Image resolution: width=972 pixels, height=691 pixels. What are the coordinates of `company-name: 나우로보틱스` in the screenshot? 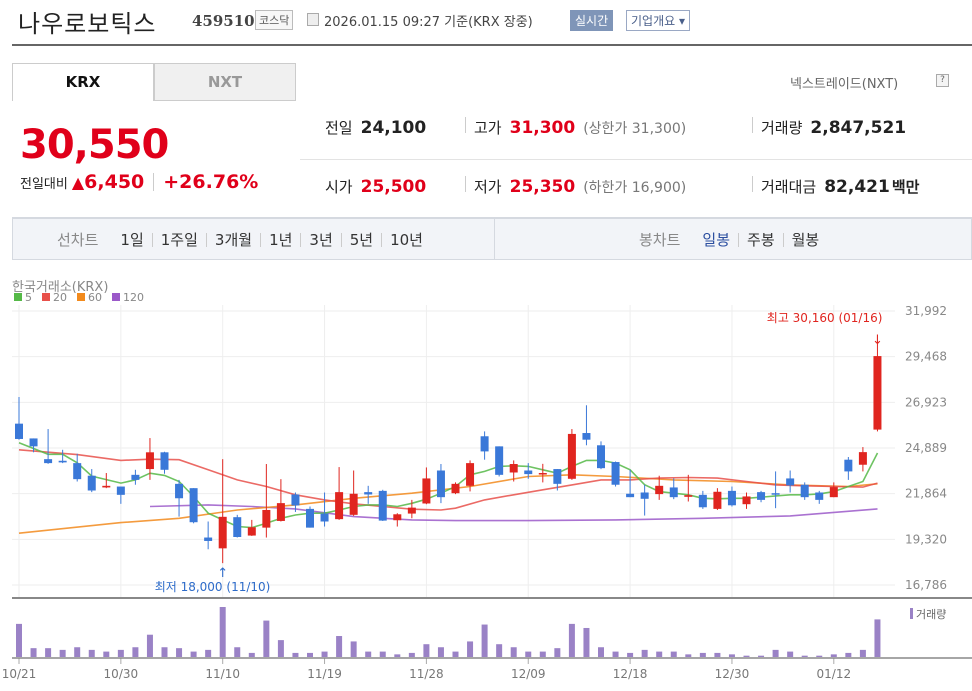 It's located at (87, 24).